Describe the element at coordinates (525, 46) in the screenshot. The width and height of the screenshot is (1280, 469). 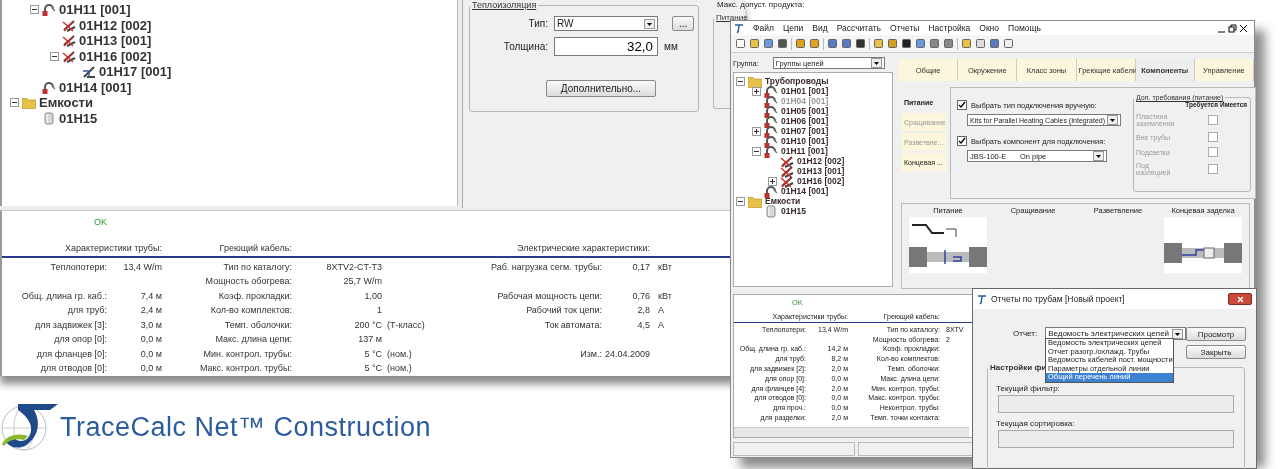
I see `field-label: Толщина:` at that location.